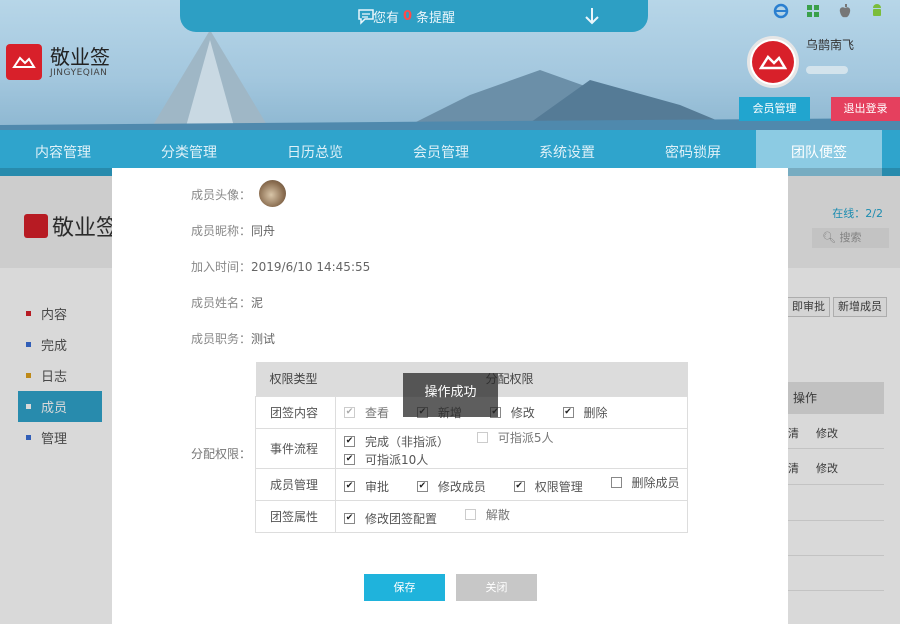 The width and height of the screenshot is (900, 624). Describe the element at coordinates (774, 109) in the screenshot. I see `member-management-button: 会员管理` at that location.